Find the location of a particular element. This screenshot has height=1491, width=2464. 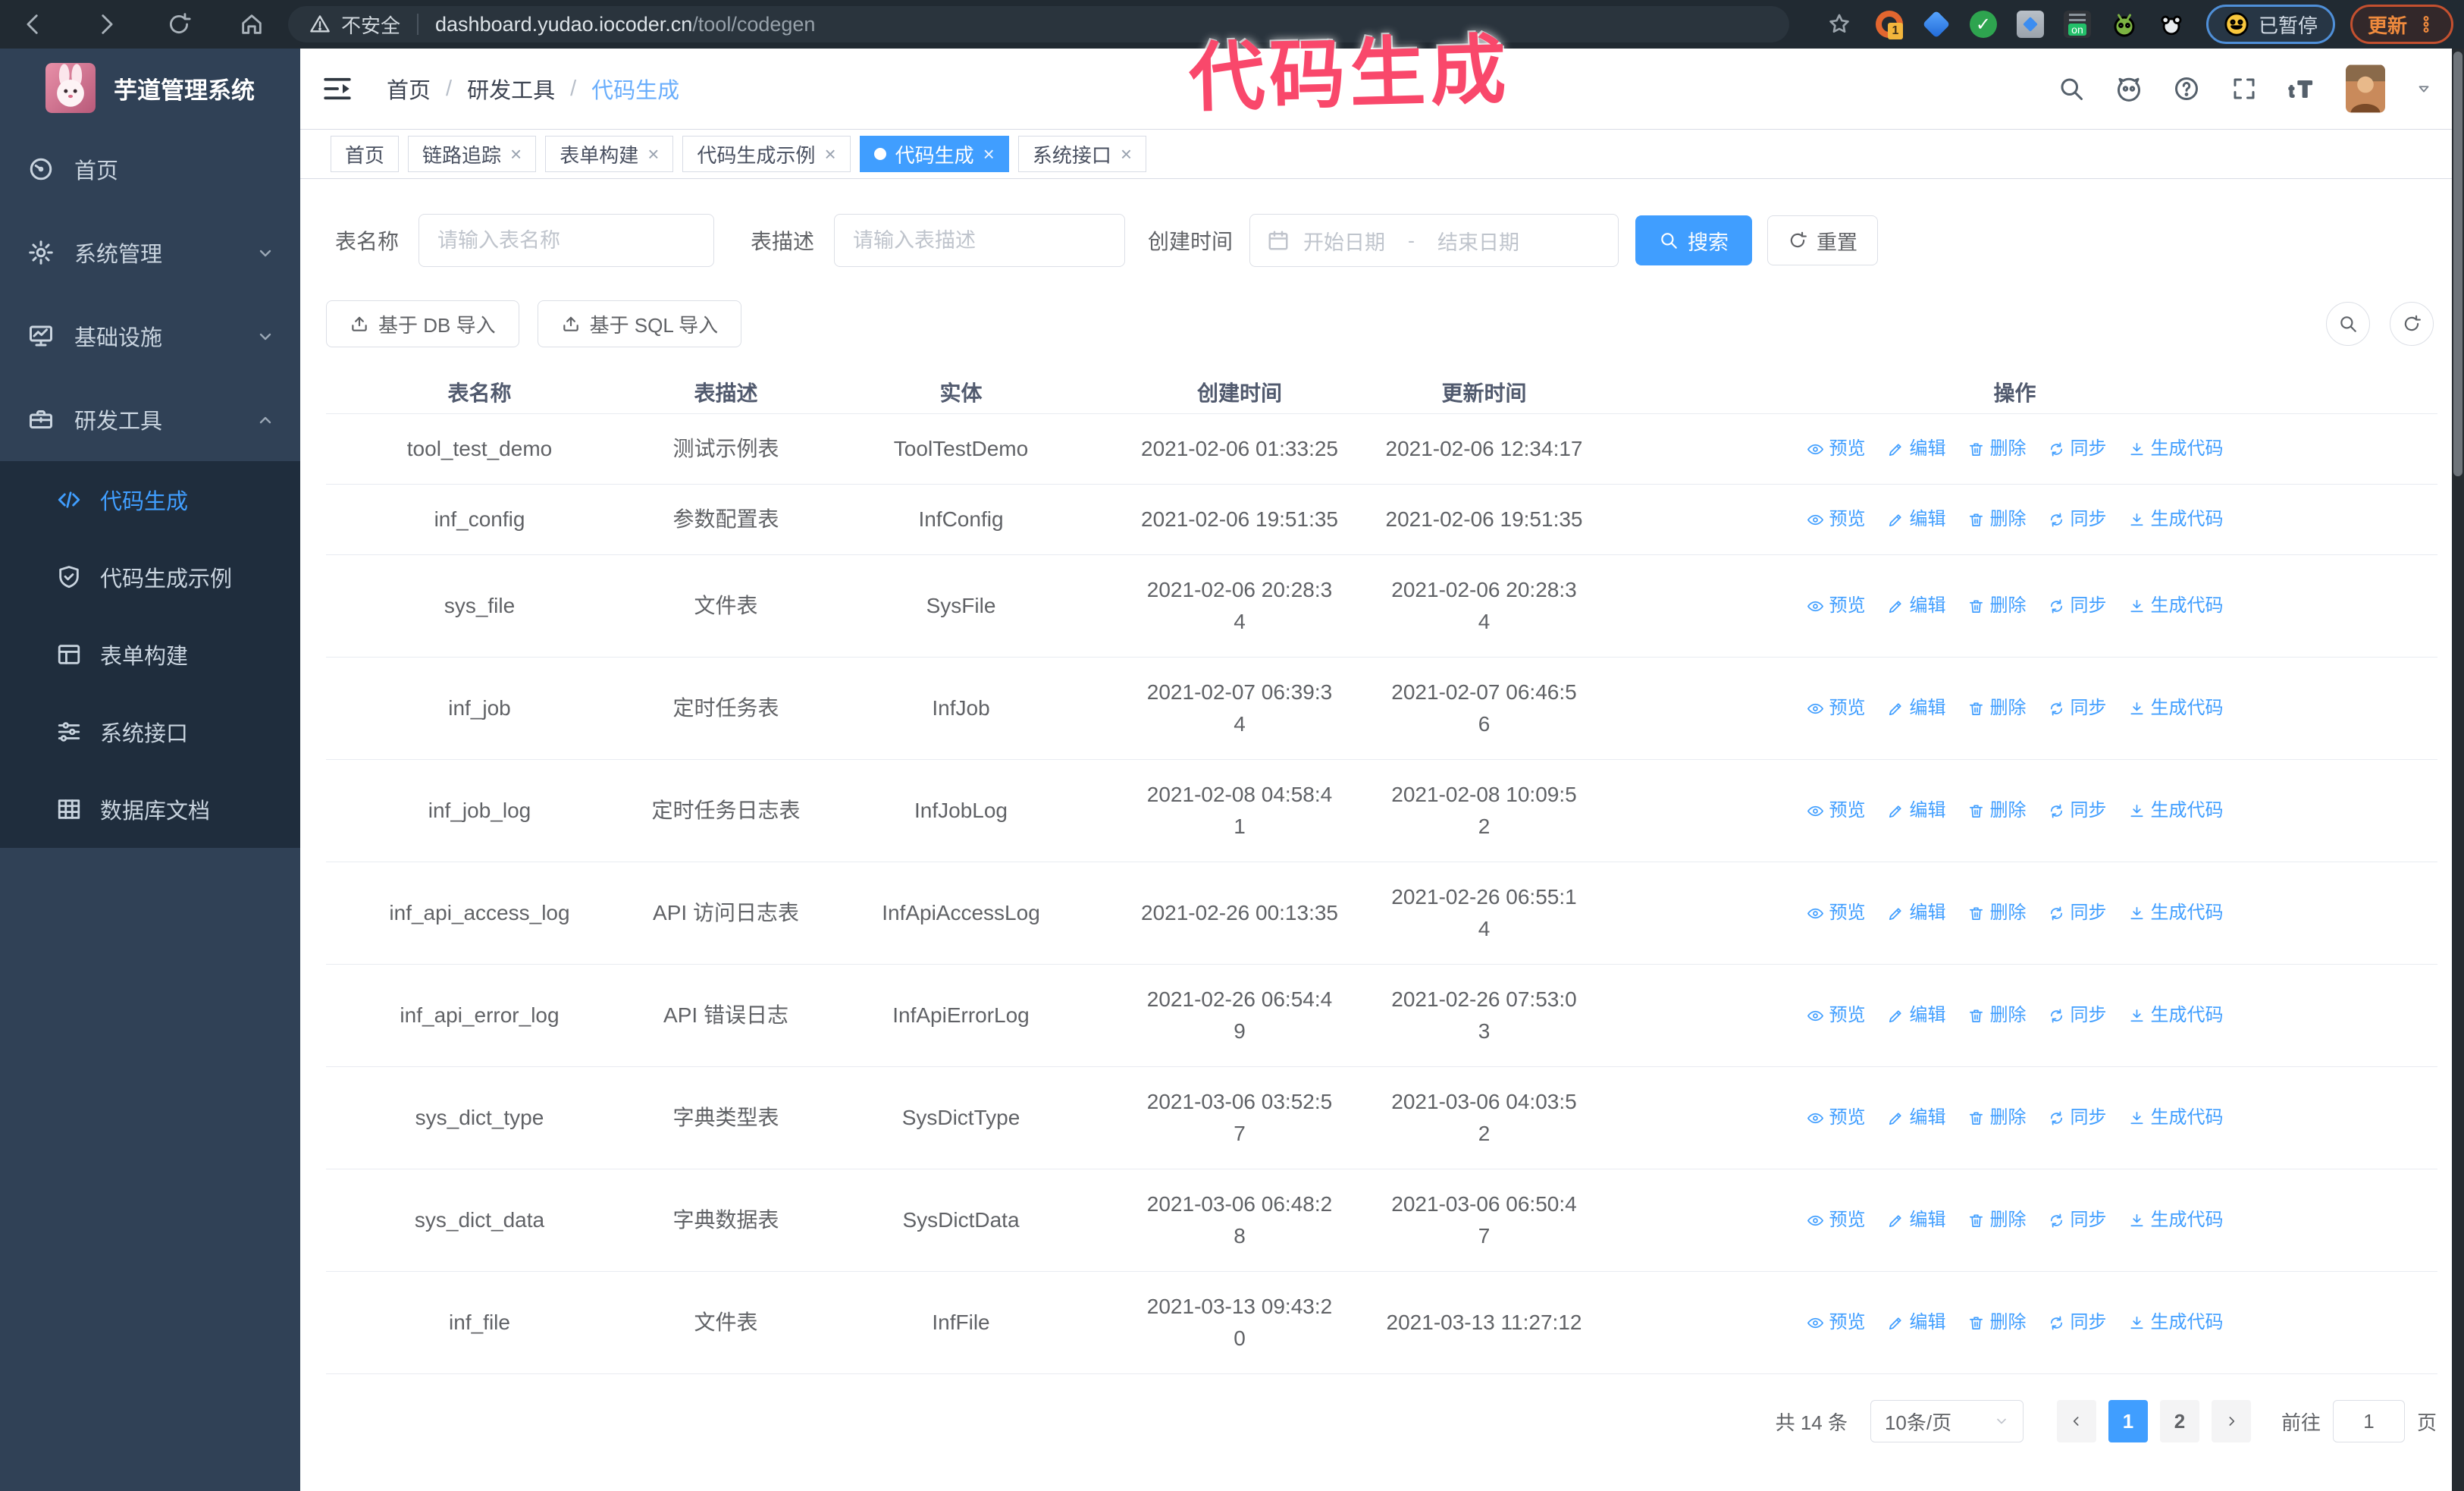

search-button: 搜索 is located at coordinates (1694, 240).